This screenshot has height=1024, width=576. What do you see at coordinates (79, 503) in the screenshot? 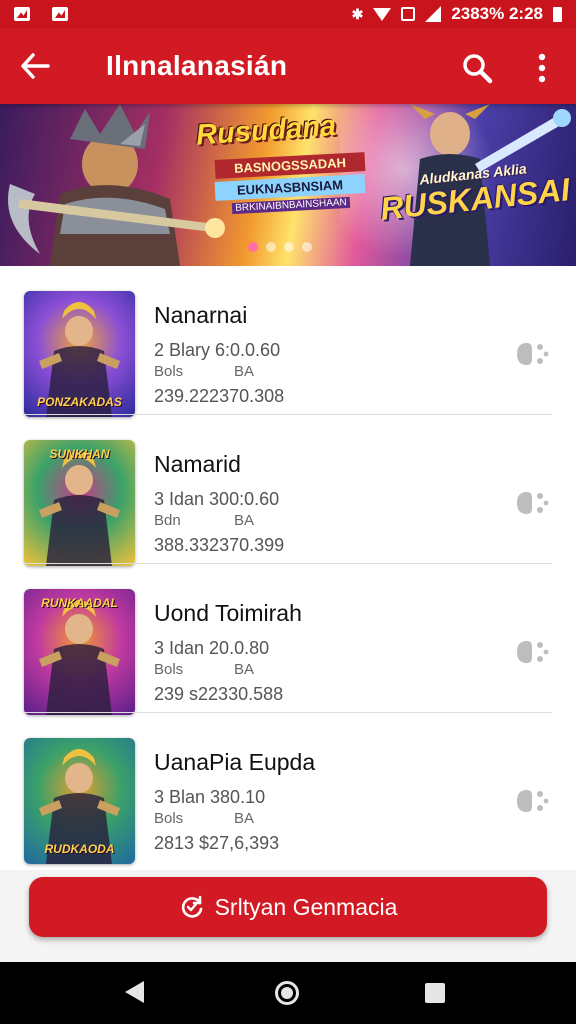
I see `game-thumbnail: SUNKHAN` at bounding box center [79, 503].